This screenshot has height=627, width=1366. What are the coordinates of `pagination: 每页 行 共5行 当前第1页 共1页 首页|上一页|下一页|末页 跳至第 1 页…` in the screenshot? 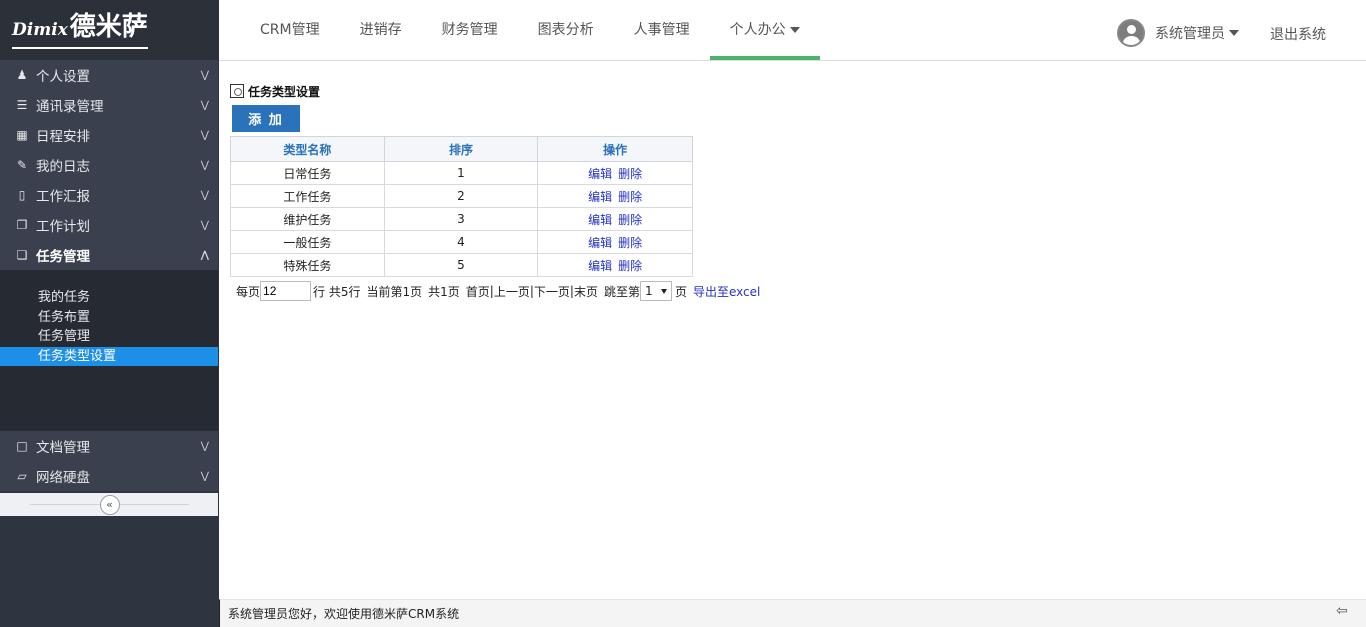 It's located at (495, 291).